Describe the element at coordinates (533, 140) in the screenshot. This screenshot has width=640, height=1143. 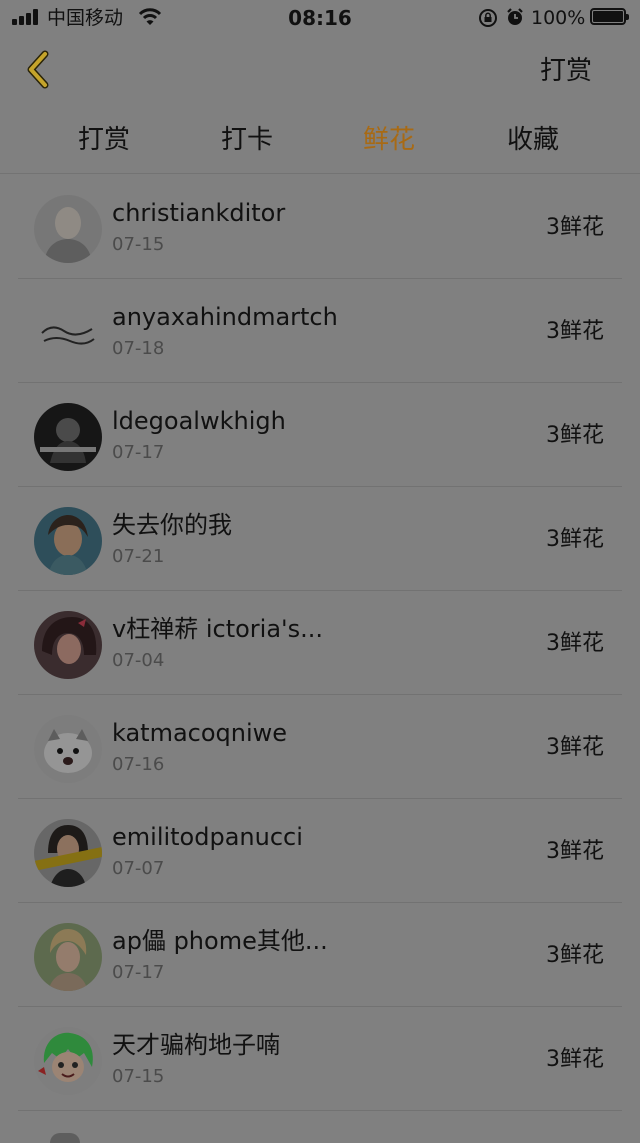
I see `tab-favorites: 收藏` at that location.